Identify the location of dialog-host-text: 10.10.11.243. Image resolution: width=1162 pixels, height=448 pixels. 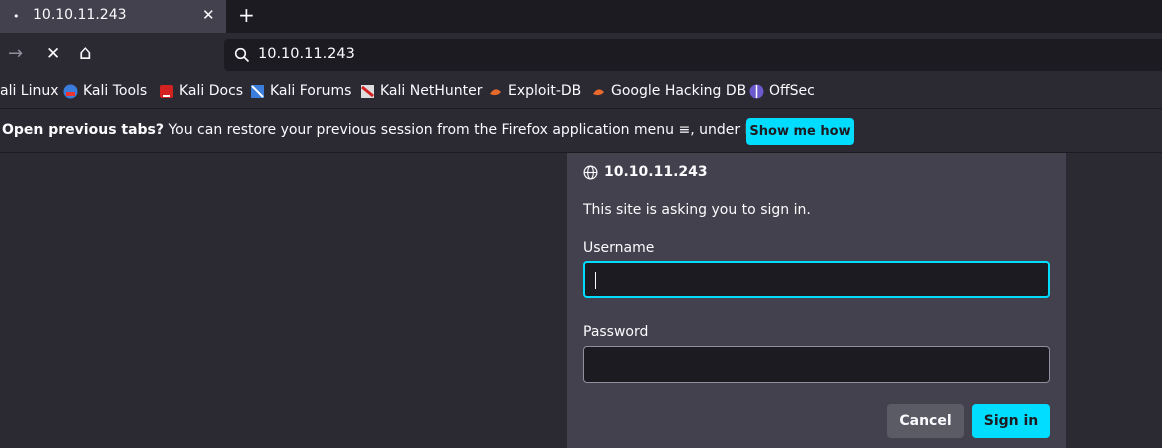
(656, 172).